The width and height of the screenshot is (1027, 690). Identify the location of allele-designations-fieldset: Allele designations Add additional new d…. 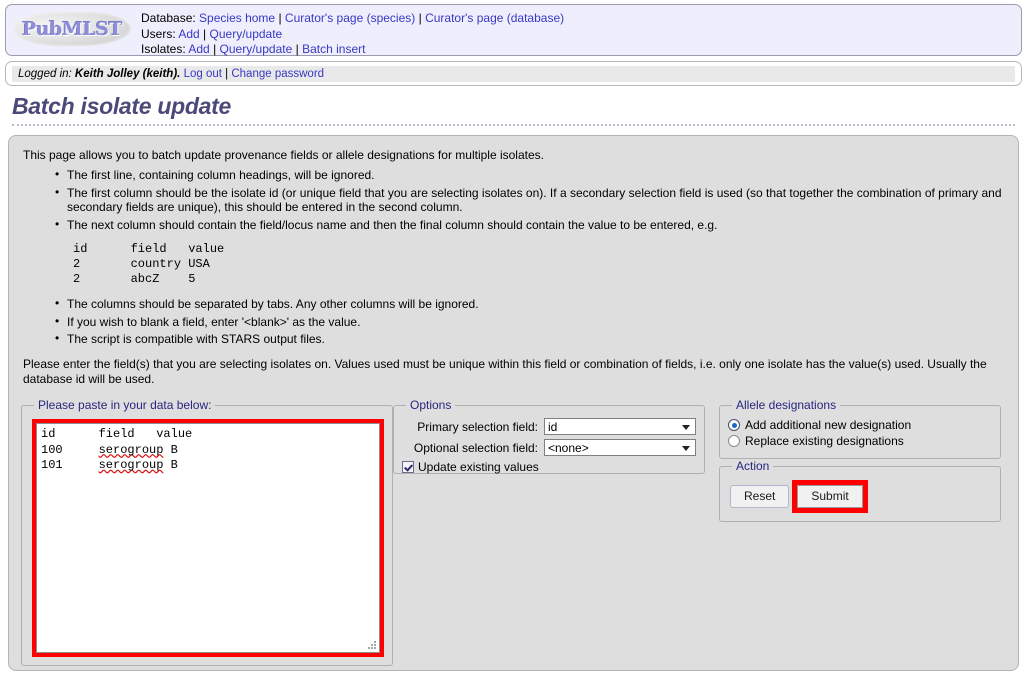
(860, 428).